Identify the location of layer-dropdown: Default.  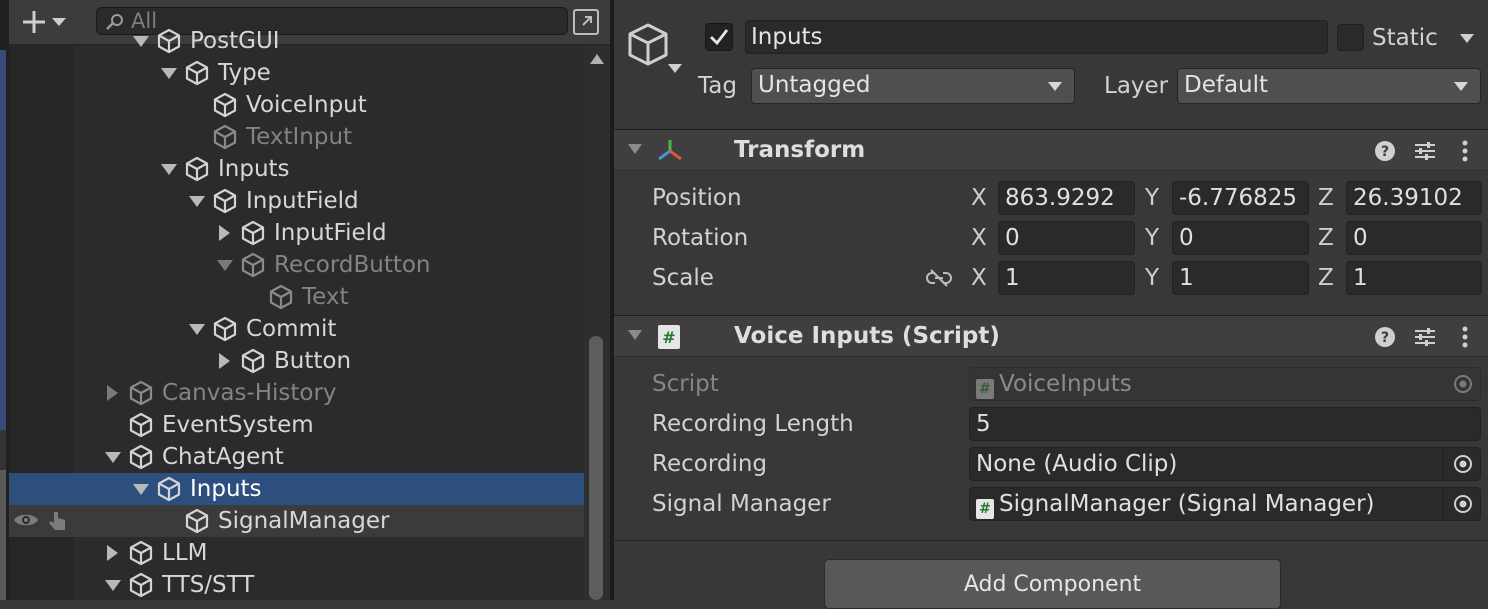
(1329, 86).